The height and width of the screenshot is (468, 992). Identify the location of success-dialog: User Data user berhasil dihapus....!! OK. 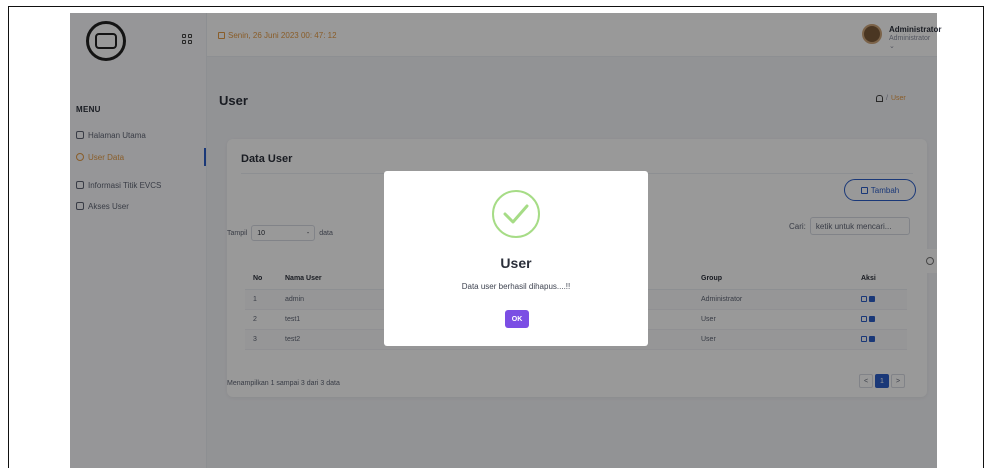
(516, 258).